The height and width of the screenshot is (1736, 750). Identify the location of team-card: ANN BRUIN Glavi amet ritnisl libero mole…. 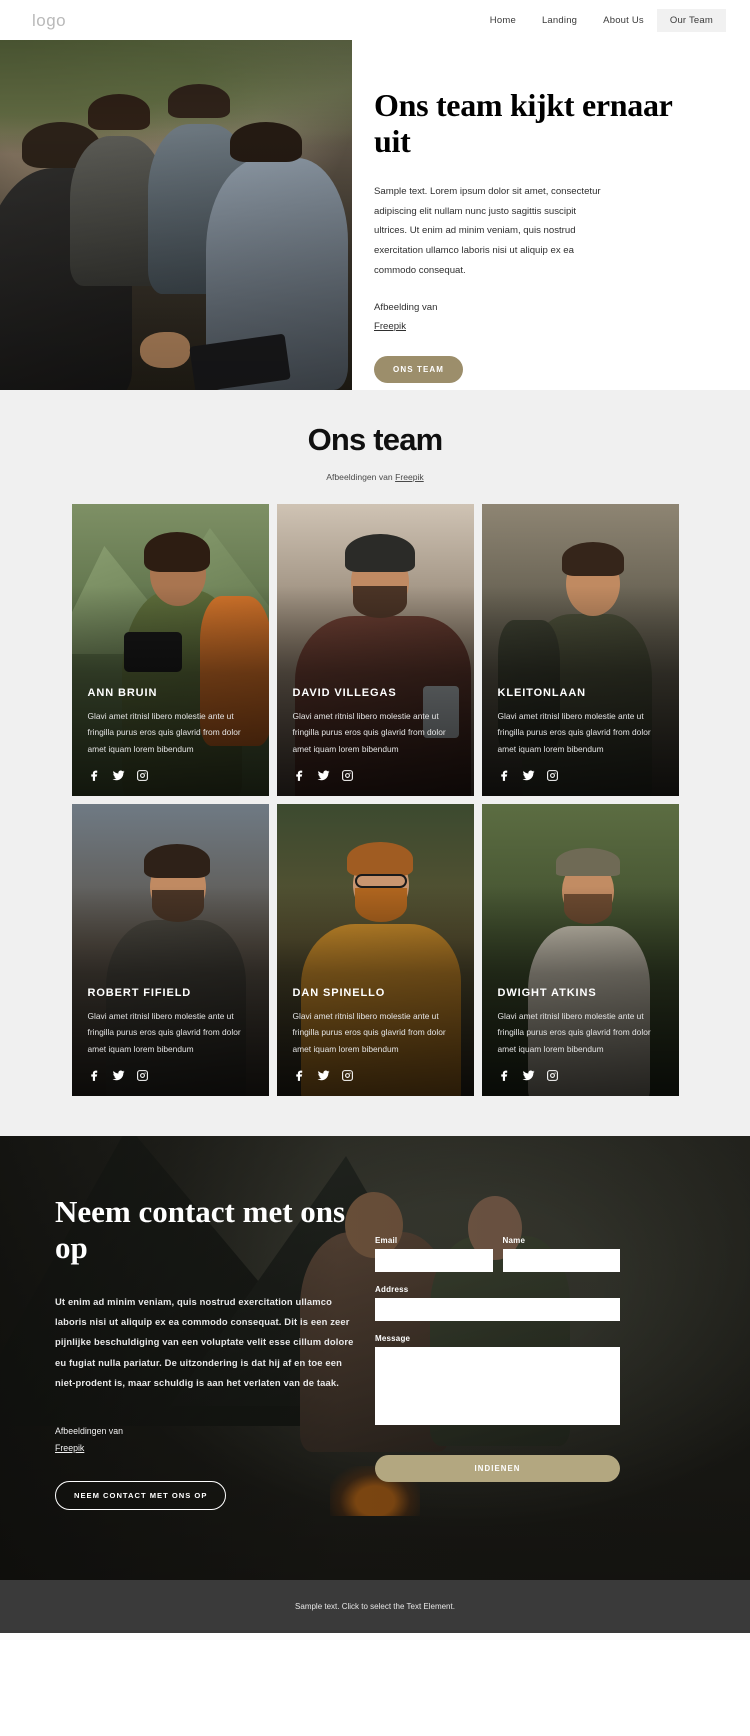
(170, 650).